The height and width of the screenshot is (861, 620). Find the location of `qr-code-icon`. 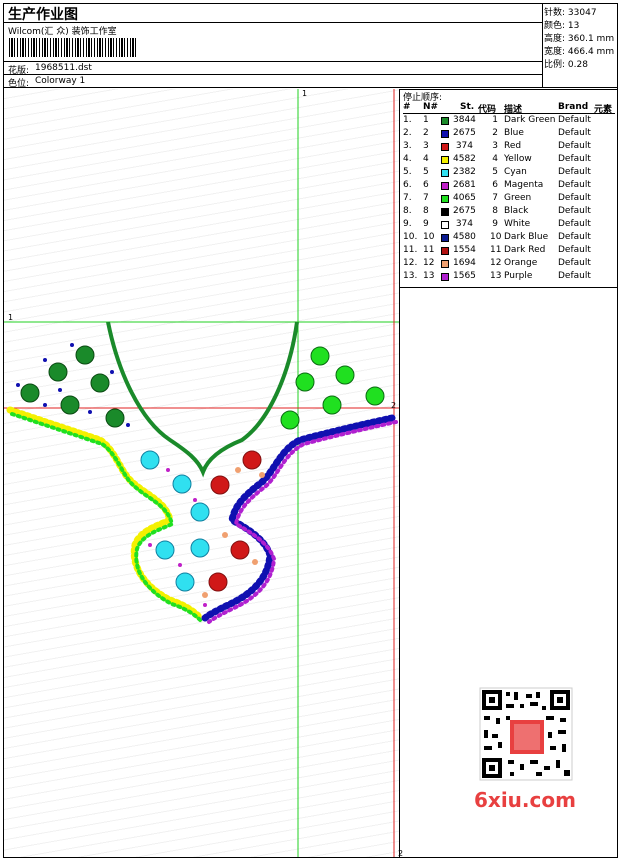

qr-code-icon is located at coordinates (527, 735).